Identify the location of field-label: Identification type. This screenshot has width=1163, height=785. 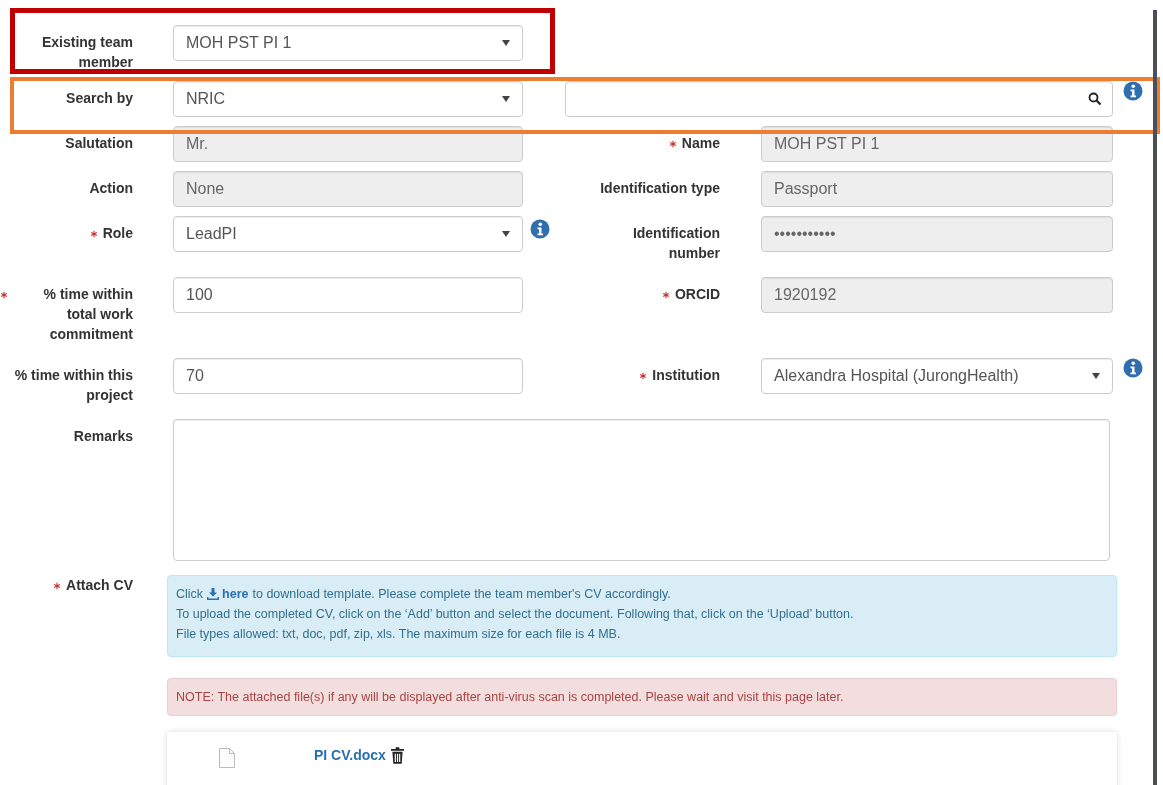
(660, 188).